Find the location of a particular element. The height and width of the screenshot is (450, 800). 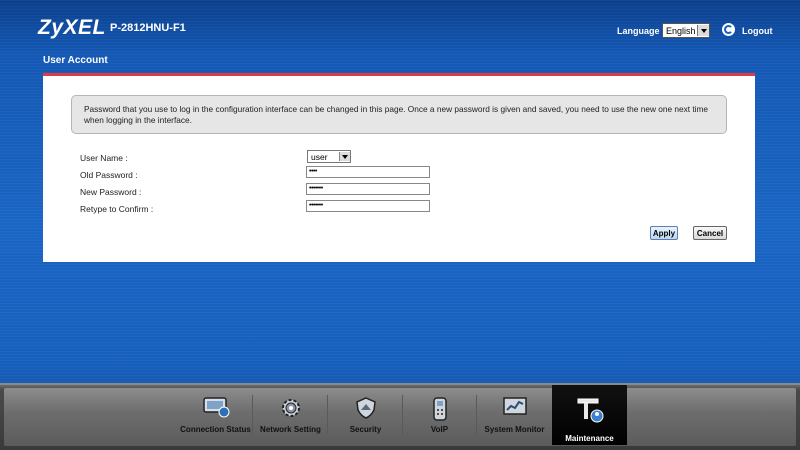

tab-label: Maintenance is located at coordinates (589, 438).